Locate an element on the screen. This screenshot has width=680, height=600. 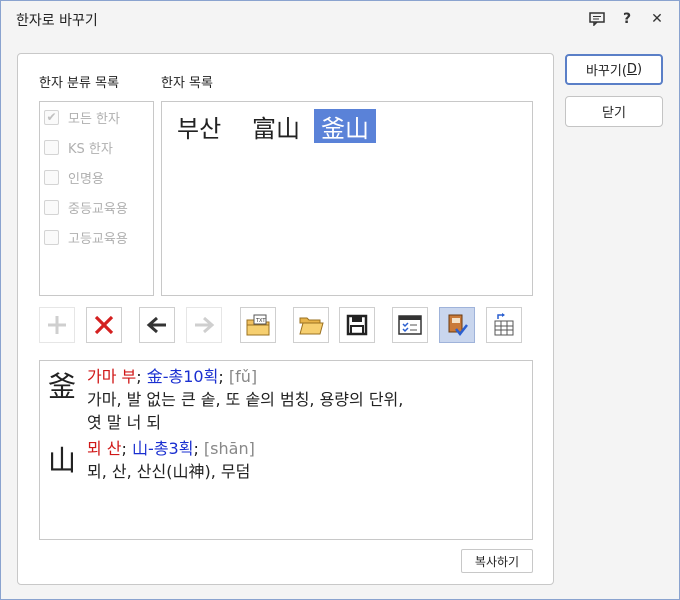
info-meaning: 엿 말 너 되 is located at coordinates (124, 422).